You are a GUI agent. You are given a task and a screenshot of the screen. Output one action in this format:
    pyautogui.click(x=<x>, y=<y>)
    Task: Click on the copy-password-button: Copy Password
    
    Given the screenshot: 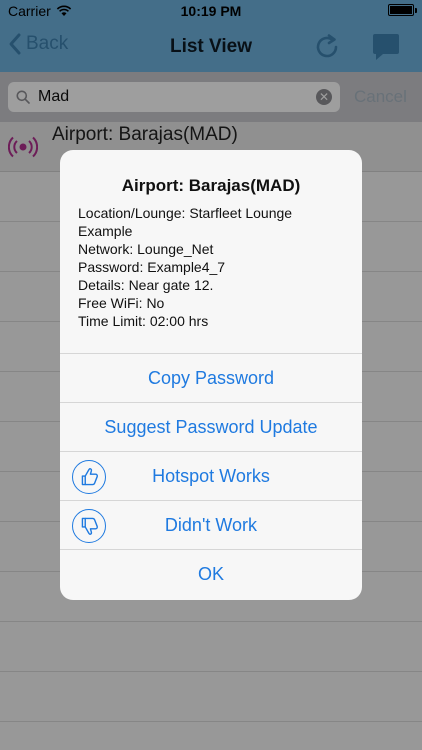 What is the action you would take?
    pyautogui.click(x=211, y=377)
    